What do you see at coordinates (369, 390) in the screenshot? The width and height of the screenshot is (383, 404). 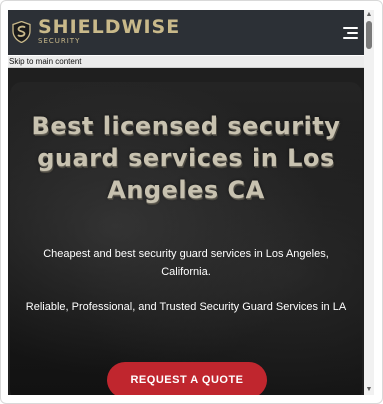 I see `scroll-down-arrow-icon: ▼` at bounding box center [369, 390].